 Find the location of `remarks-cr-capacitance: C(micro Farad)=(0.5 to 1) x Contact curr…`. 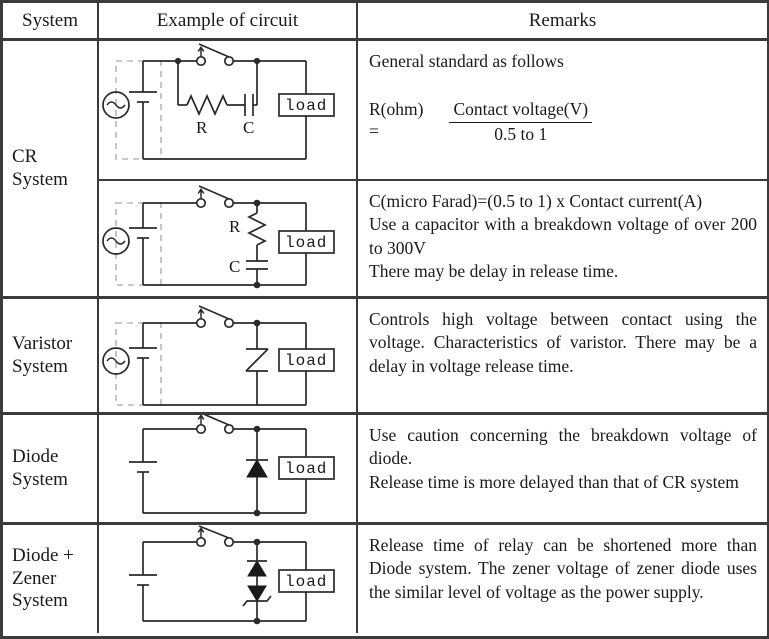

remarks-cr-capacitance: C(micro Farad)=(0.5 to 1) x Contact curr… is located at coordinates (536, 201).